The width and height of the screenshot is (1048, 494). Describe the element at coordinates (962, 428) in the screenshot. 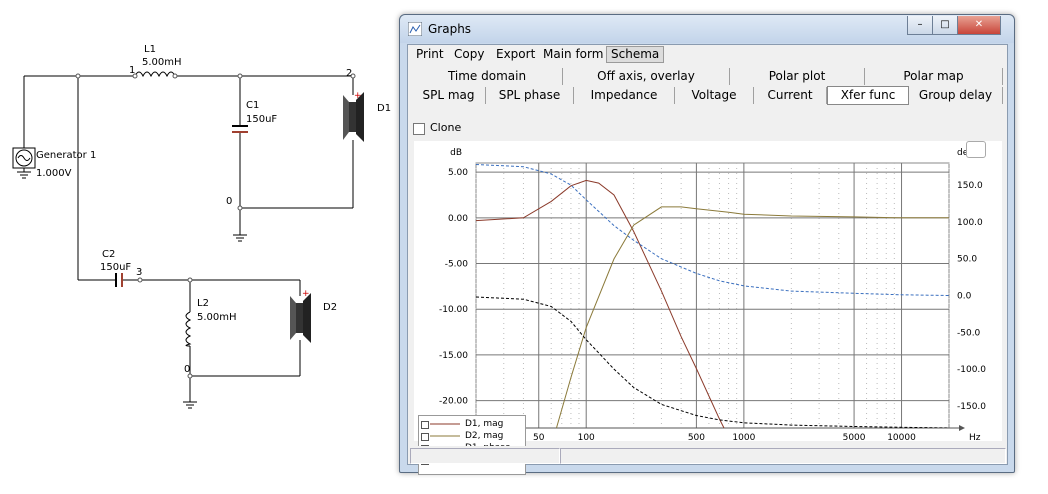

I see `x-axis-arrow` at that location.